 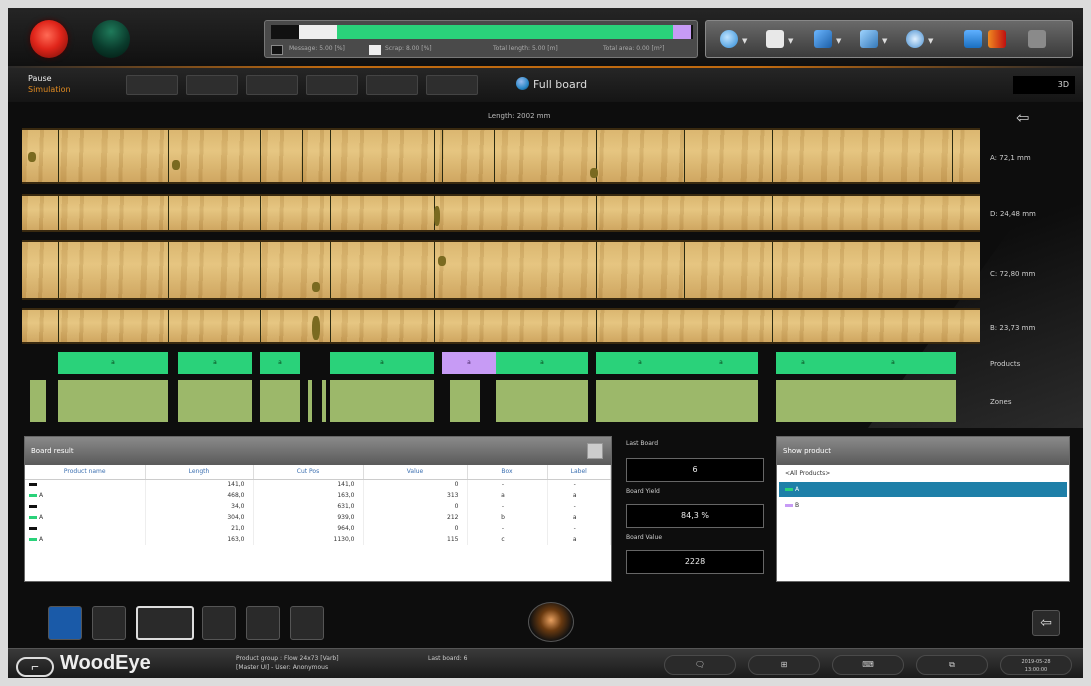 I want to click on search-icon, so click(x=729, y=39).